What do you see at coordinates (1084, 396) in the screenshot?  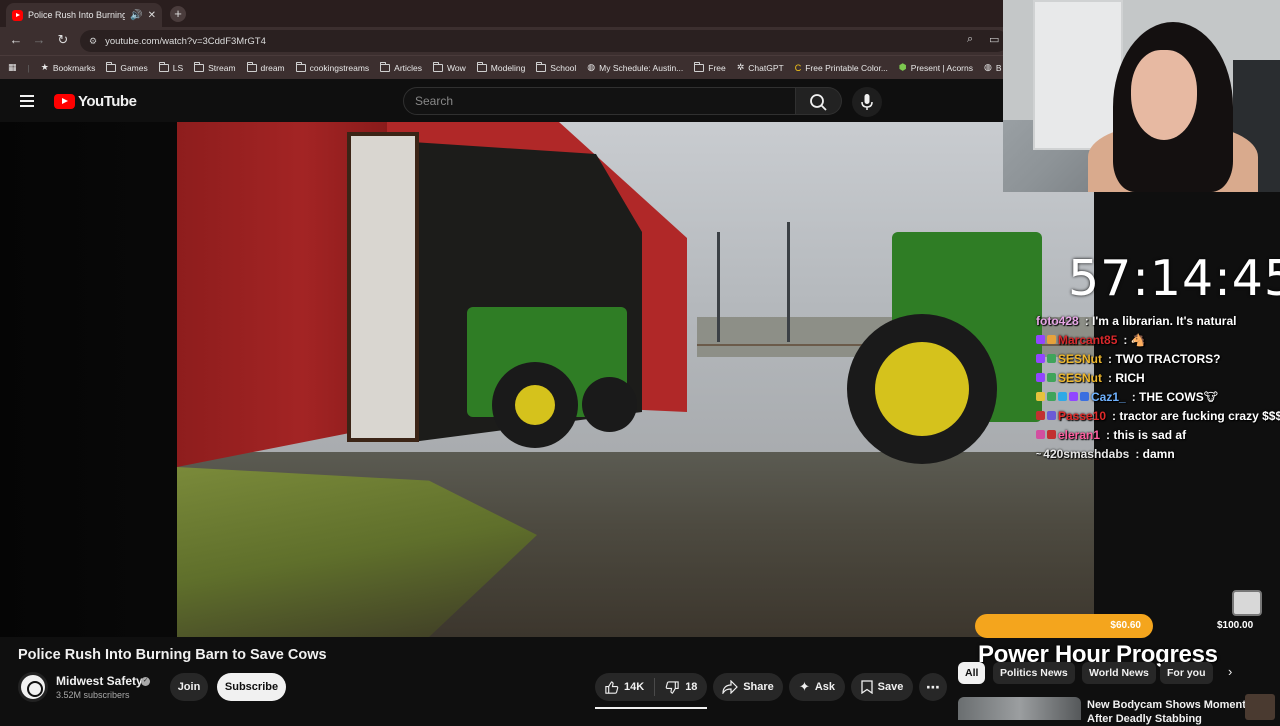 I see `verified-badge-icon` at bounding box center [1084, 396].